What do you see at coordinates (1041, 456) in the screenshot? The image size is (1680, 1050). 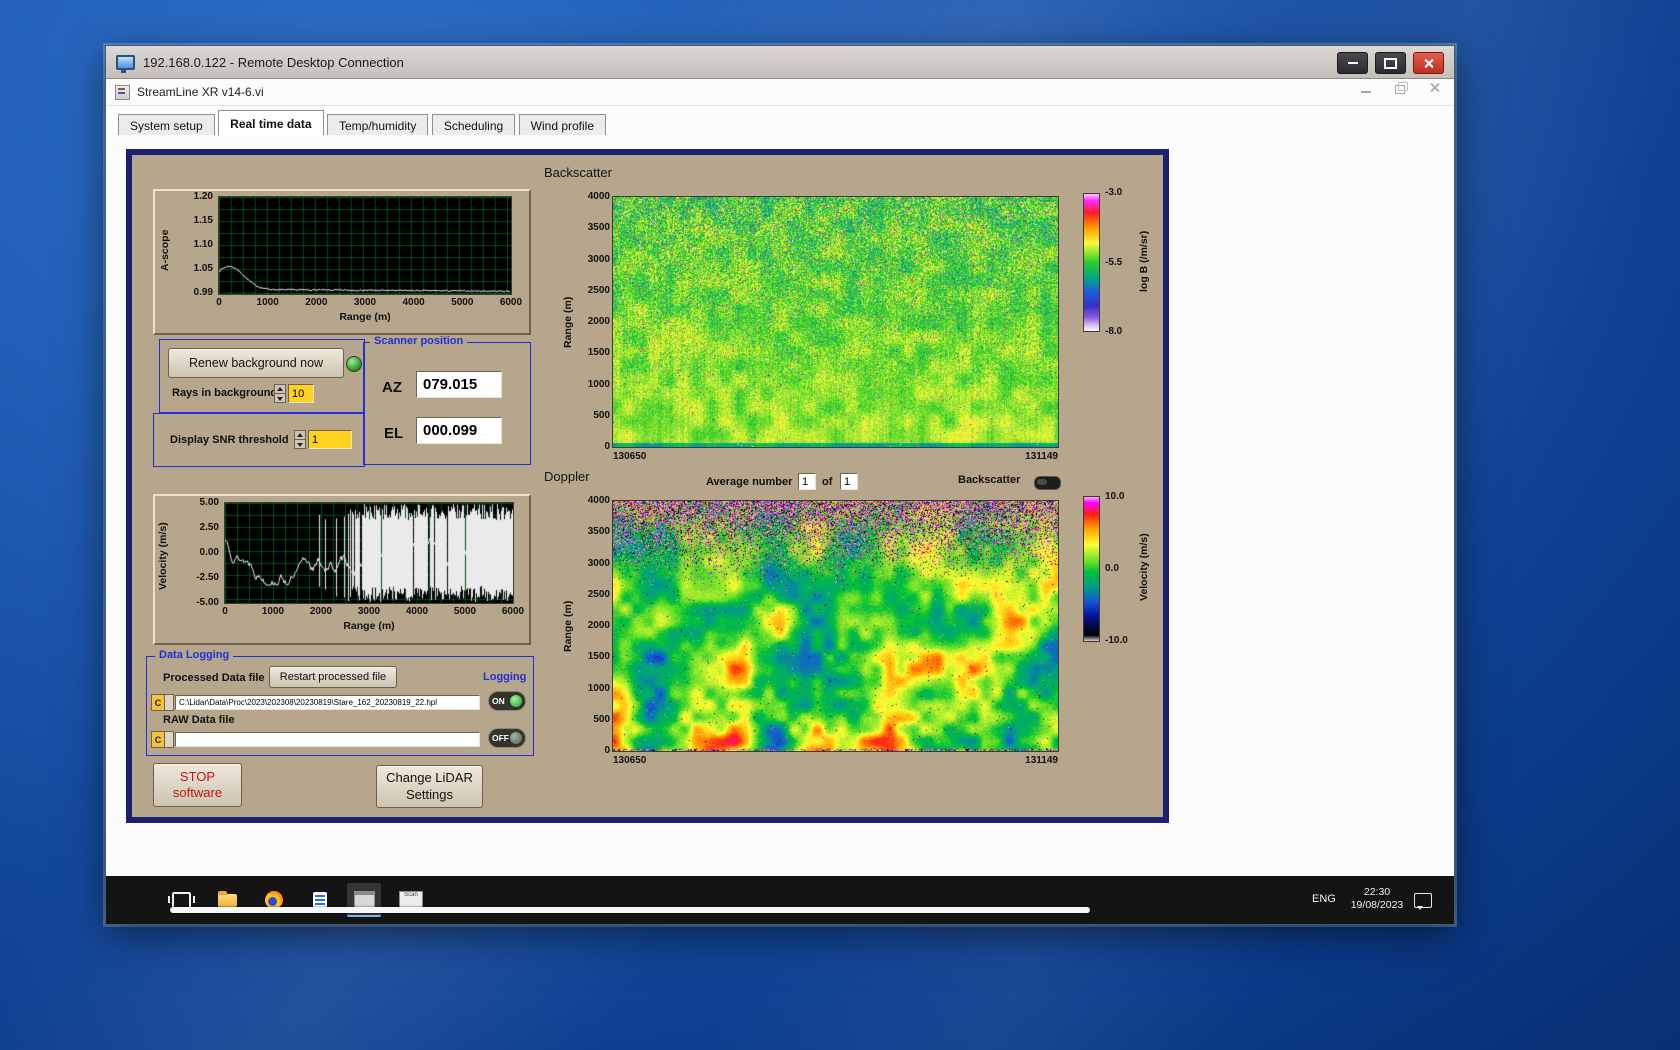 I see `backscatter-x-end: 131149` at bounding box center [1041, 456].